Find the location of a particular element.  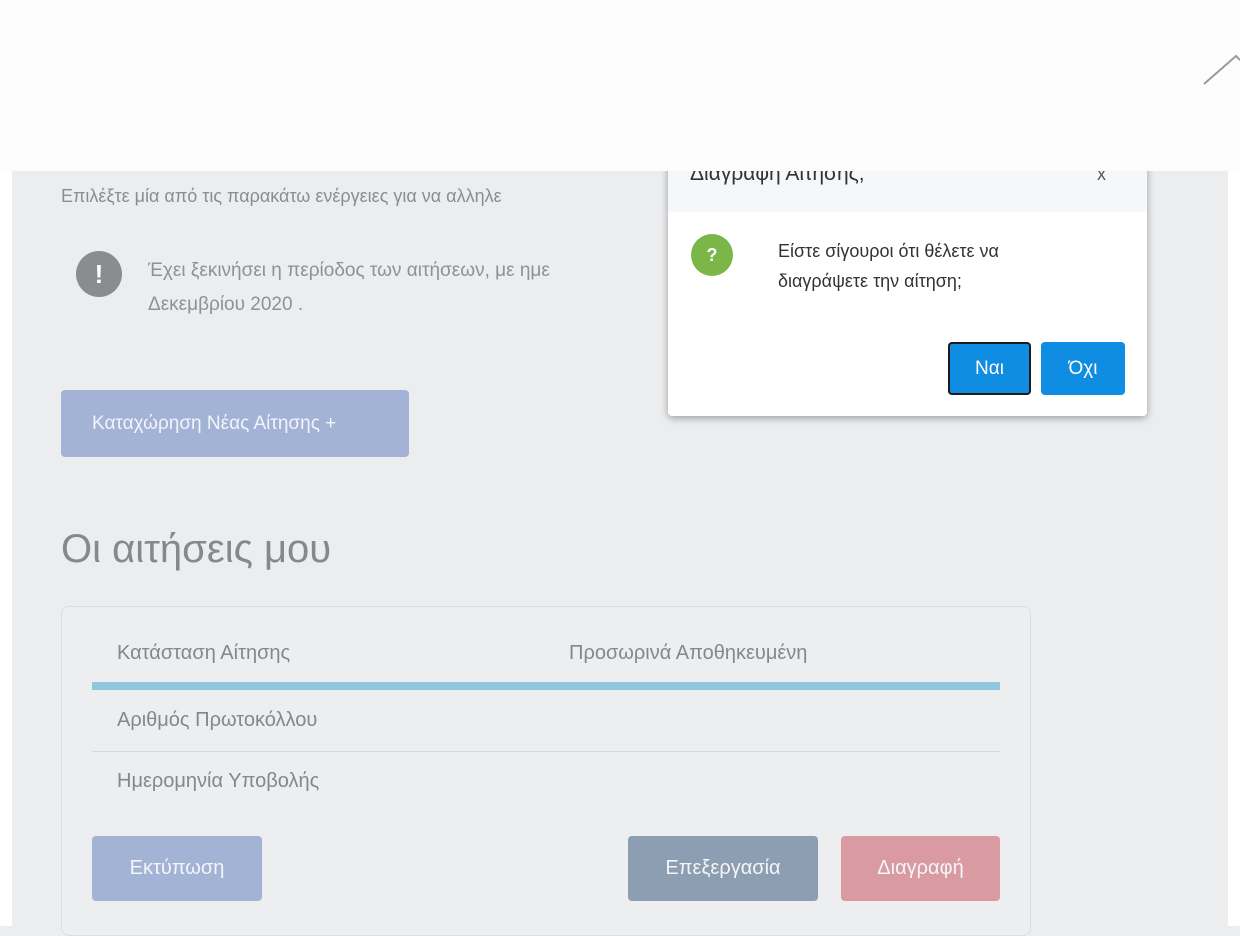

status-divider is located at coordinates (546, 686).